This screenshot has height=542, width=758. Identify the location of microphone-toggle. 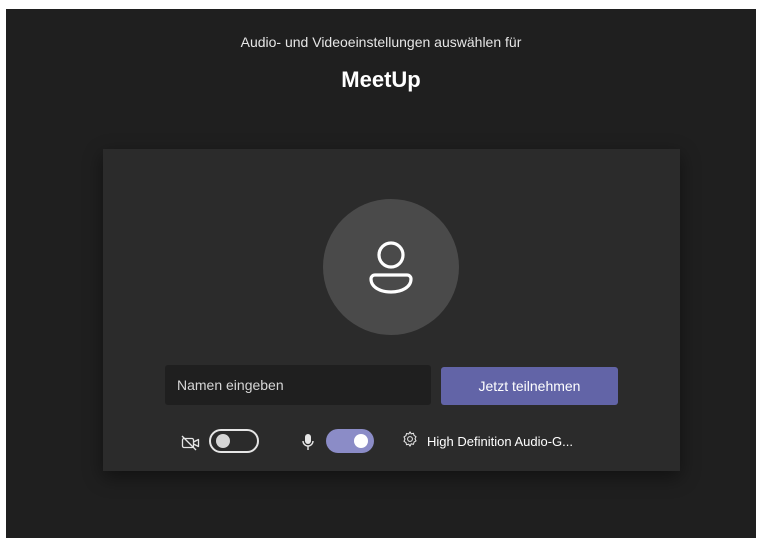
(350, 441).